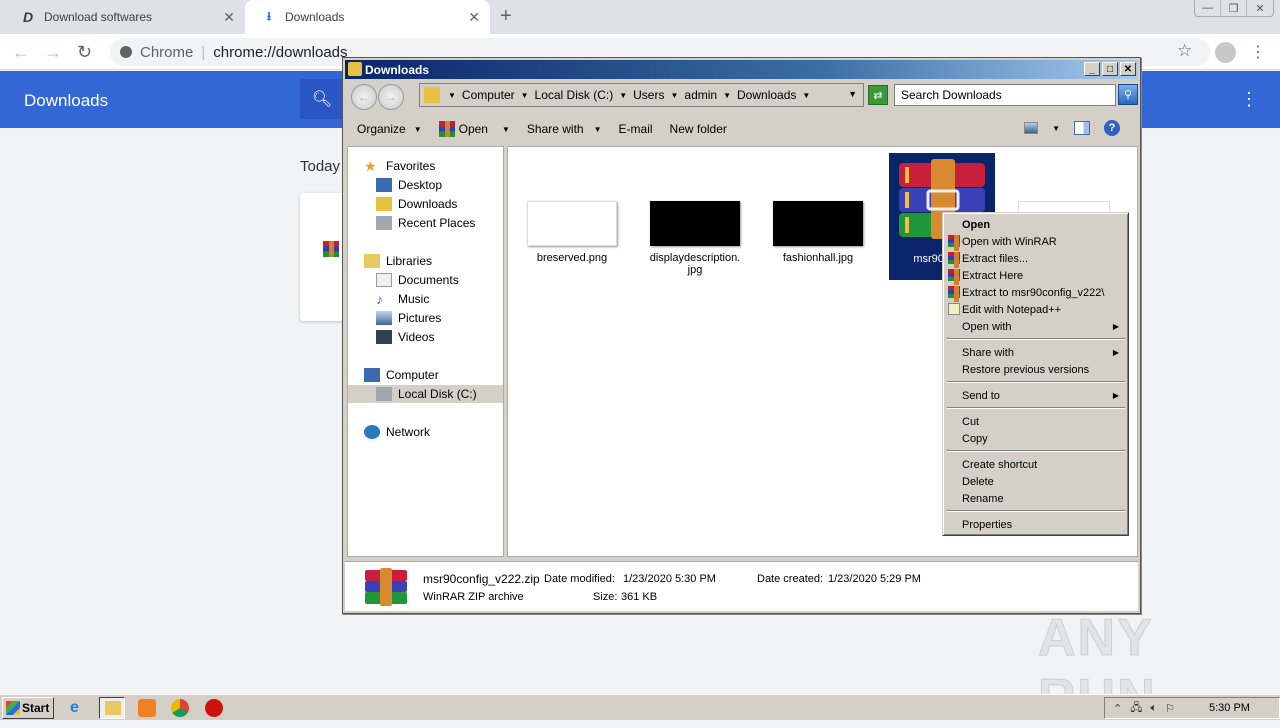 The height and width of the screenshot is (728, 1280). I want to click on start-button: Start, so click(28, 708).